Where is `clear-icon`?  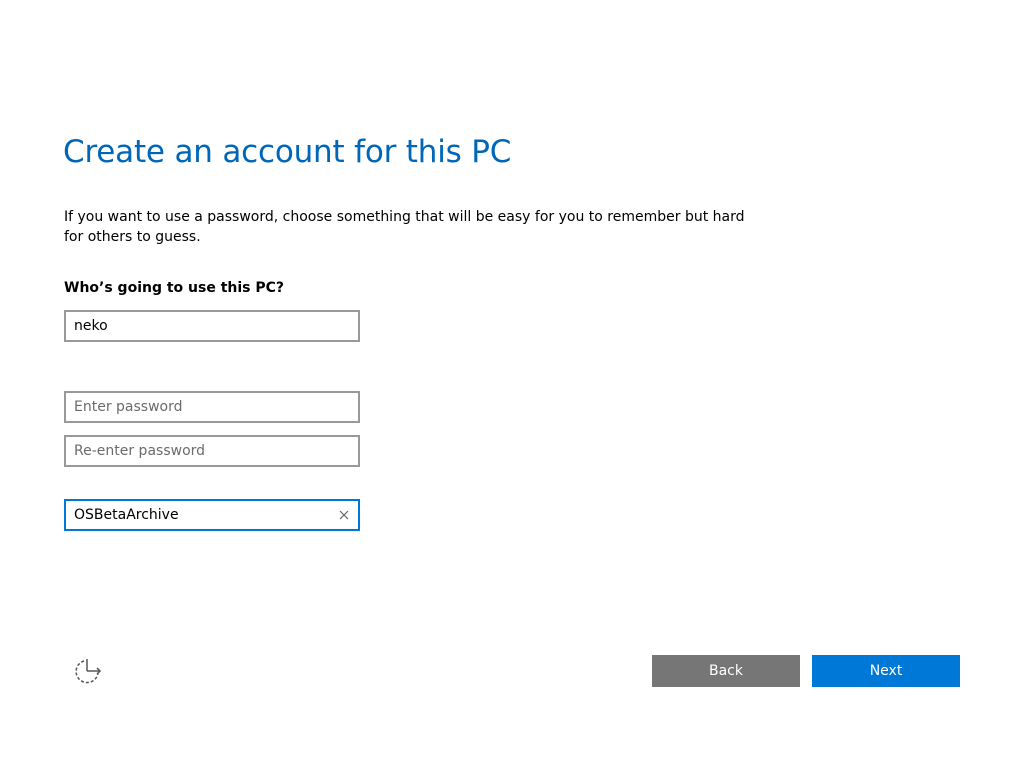
clear-icon is located at coordinates (344, 515).